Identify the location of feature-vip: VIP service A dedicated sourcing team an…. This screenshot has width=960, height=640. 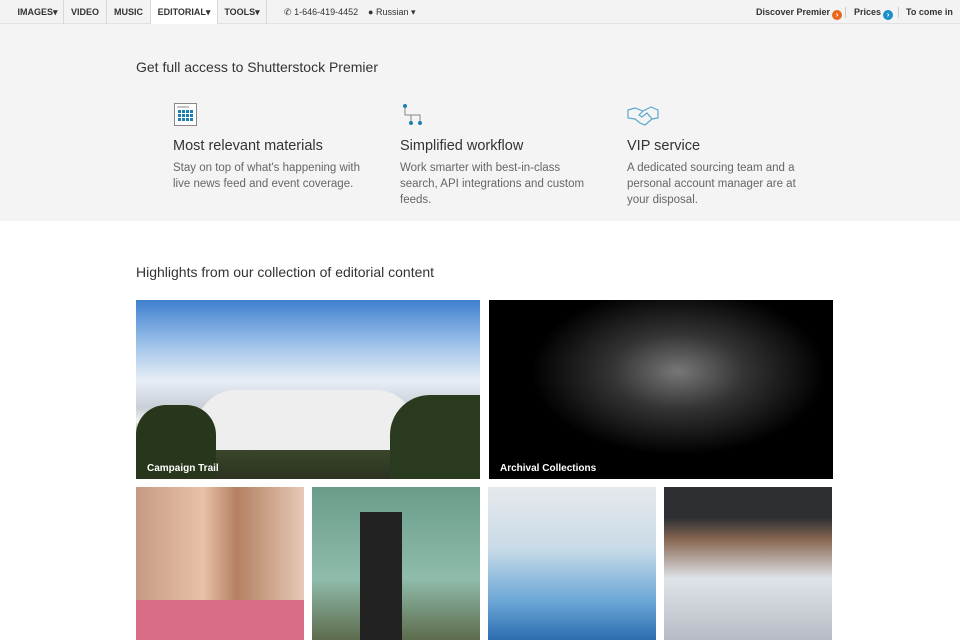
(722, 155).